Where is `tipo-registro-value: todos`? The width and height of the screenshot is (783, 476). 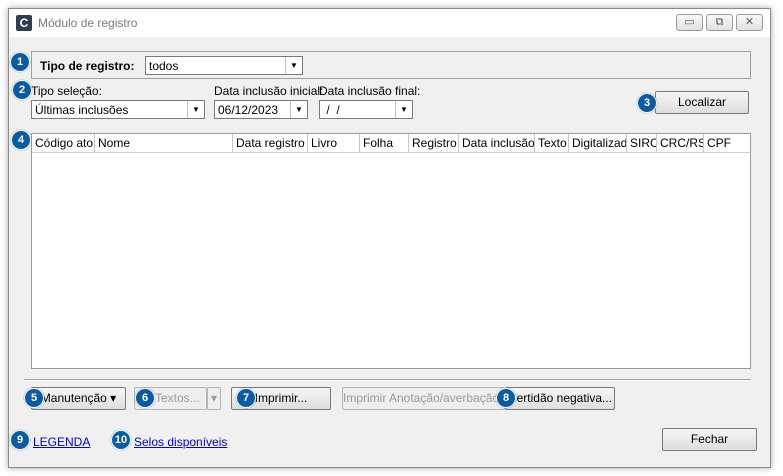
tipo-registro-value: todos is located at coordinates (164, 66).